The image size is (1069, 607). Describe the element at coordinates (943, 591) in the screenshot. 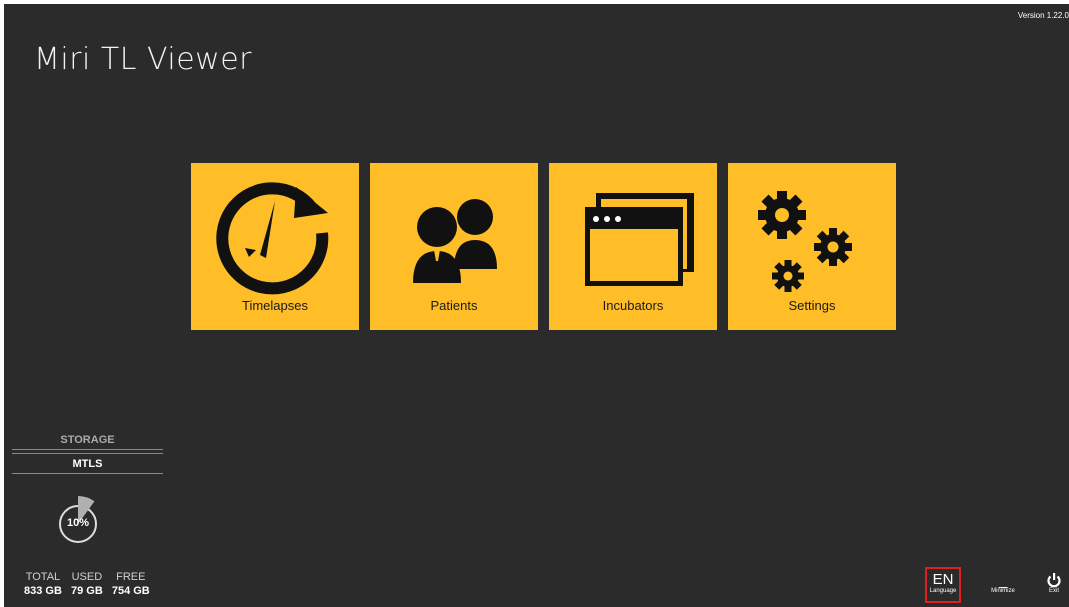

I see `language-label: Language` at that location.